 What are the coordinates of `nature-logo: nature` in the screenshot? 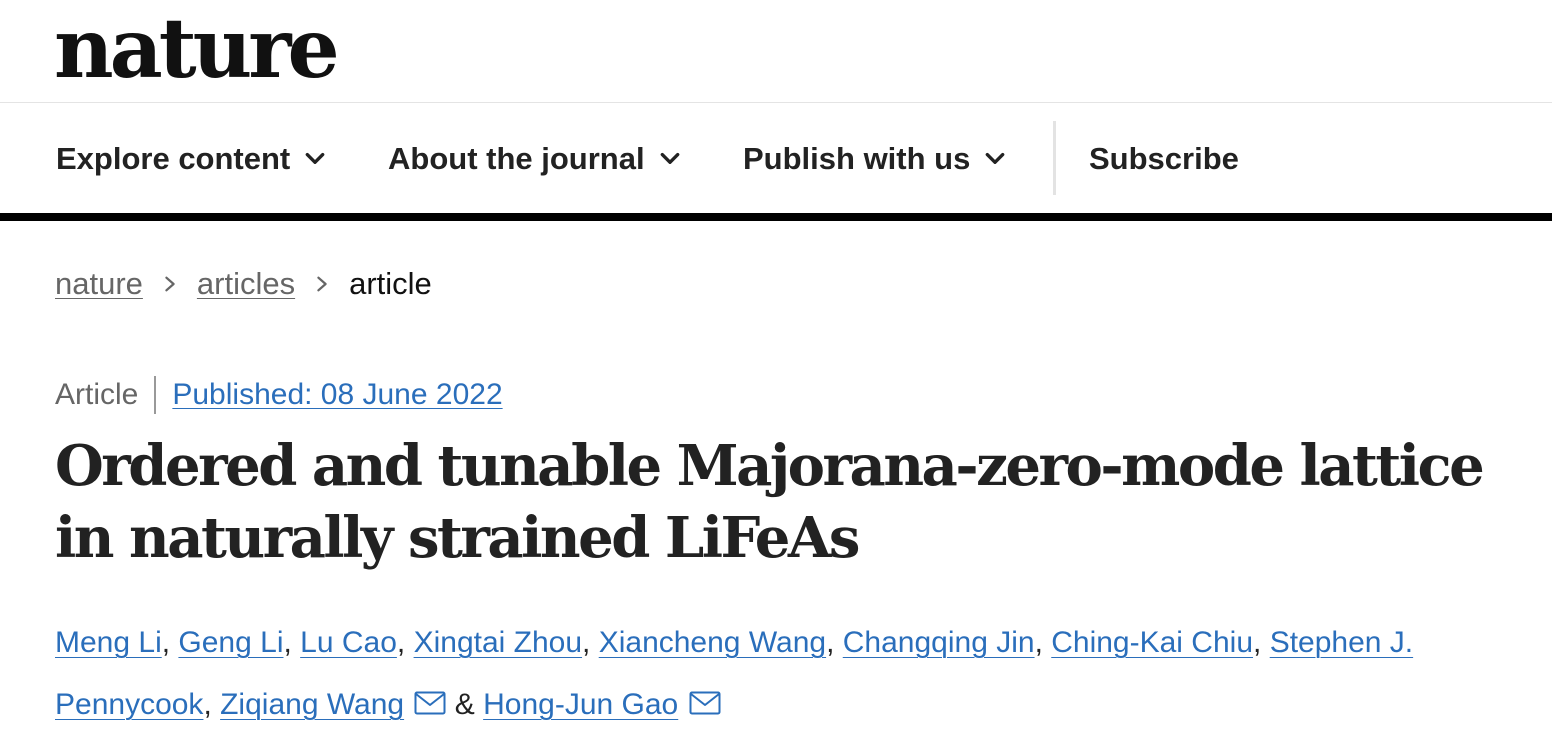 It's located at (197, 49).